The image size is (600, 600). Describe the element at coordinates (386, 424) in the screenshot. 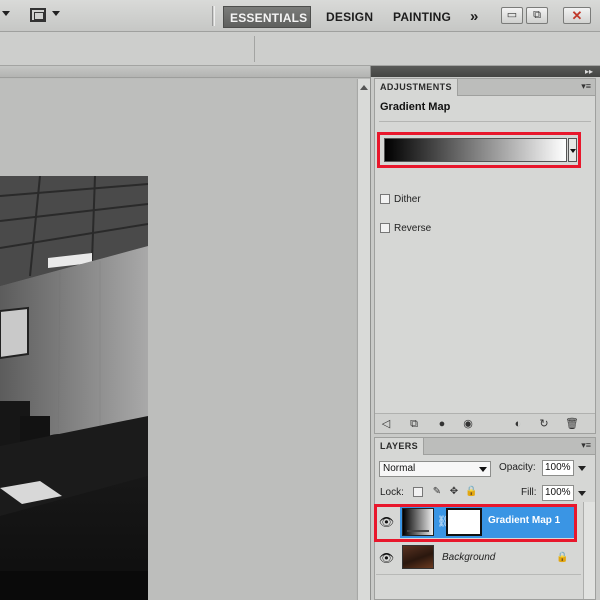

I see `back-arrow-icon: ◁` at that location.